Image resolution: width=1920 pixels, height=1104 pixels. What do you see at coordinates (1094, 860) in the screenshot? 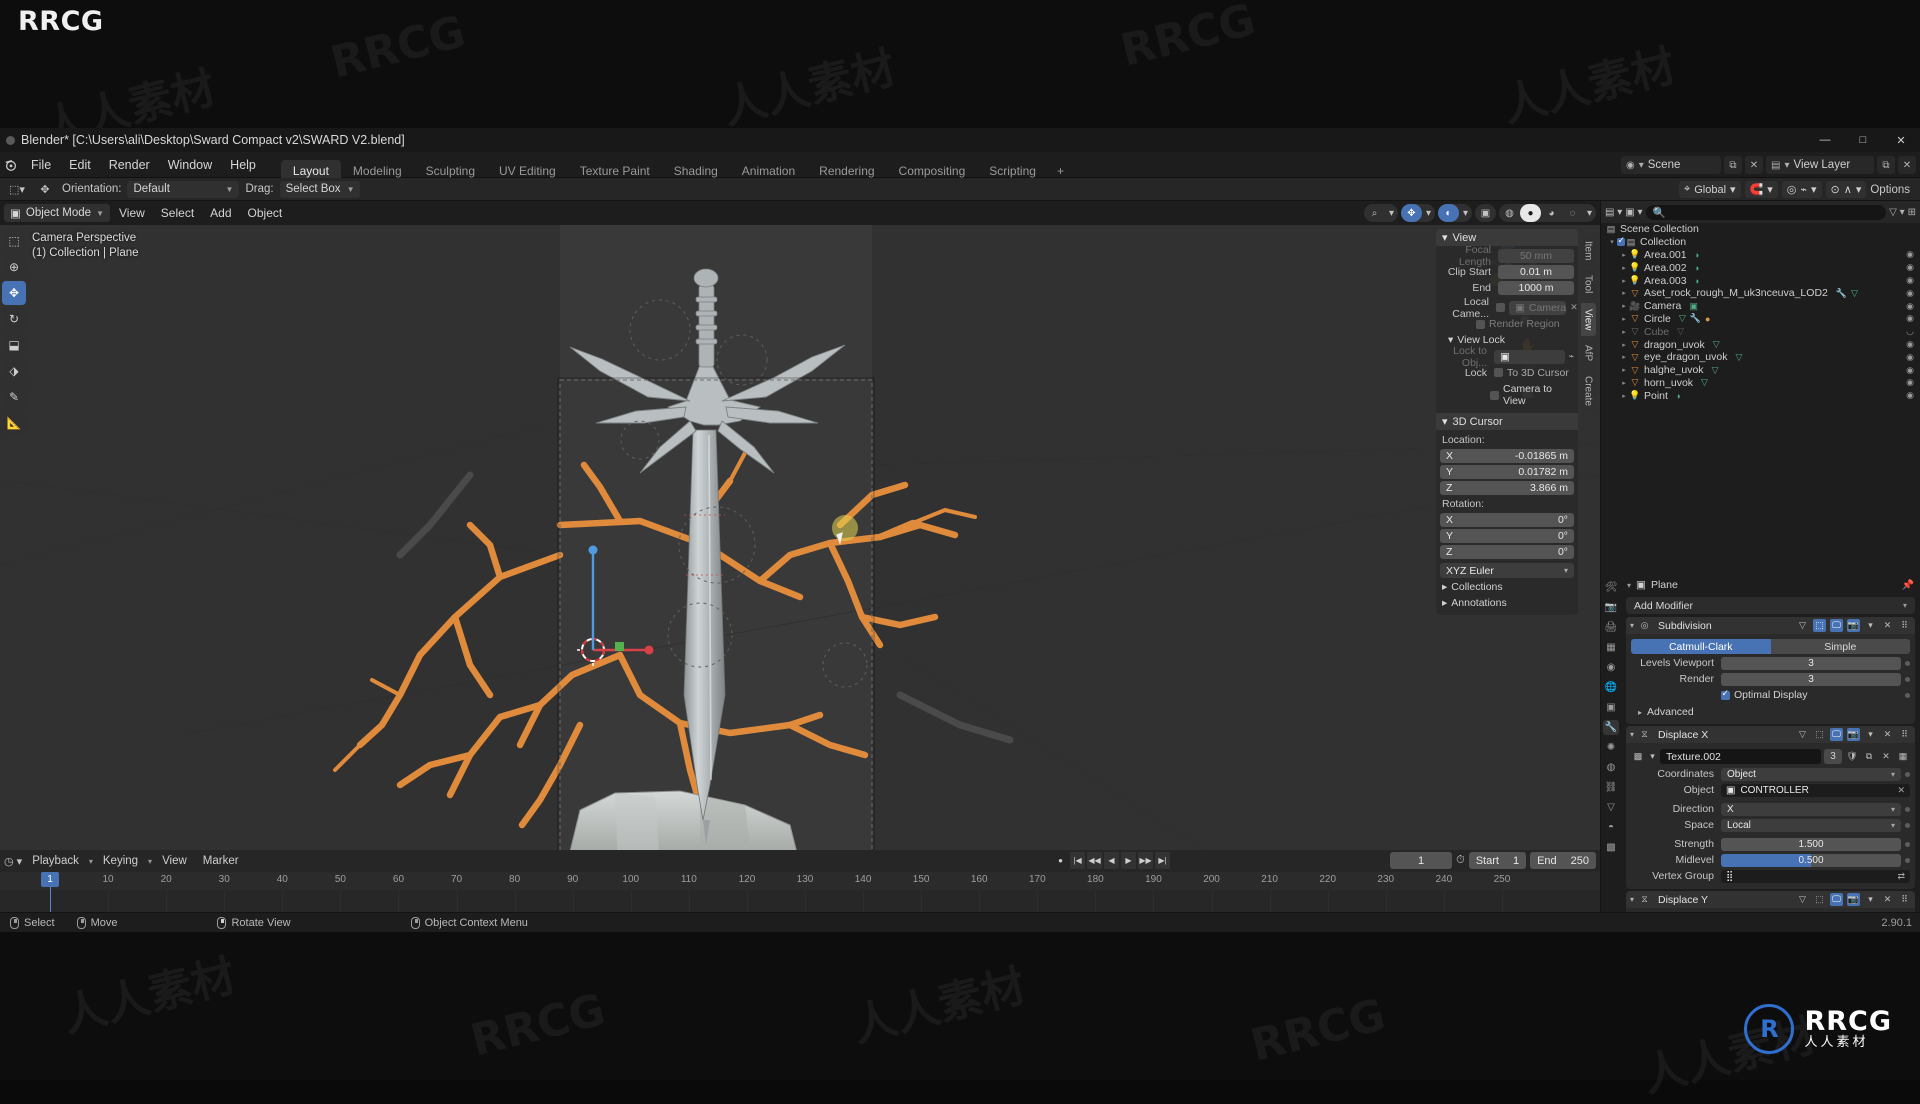
I see `previous-keyframe-button: ◀◀` at bounding box center [1094, 860].